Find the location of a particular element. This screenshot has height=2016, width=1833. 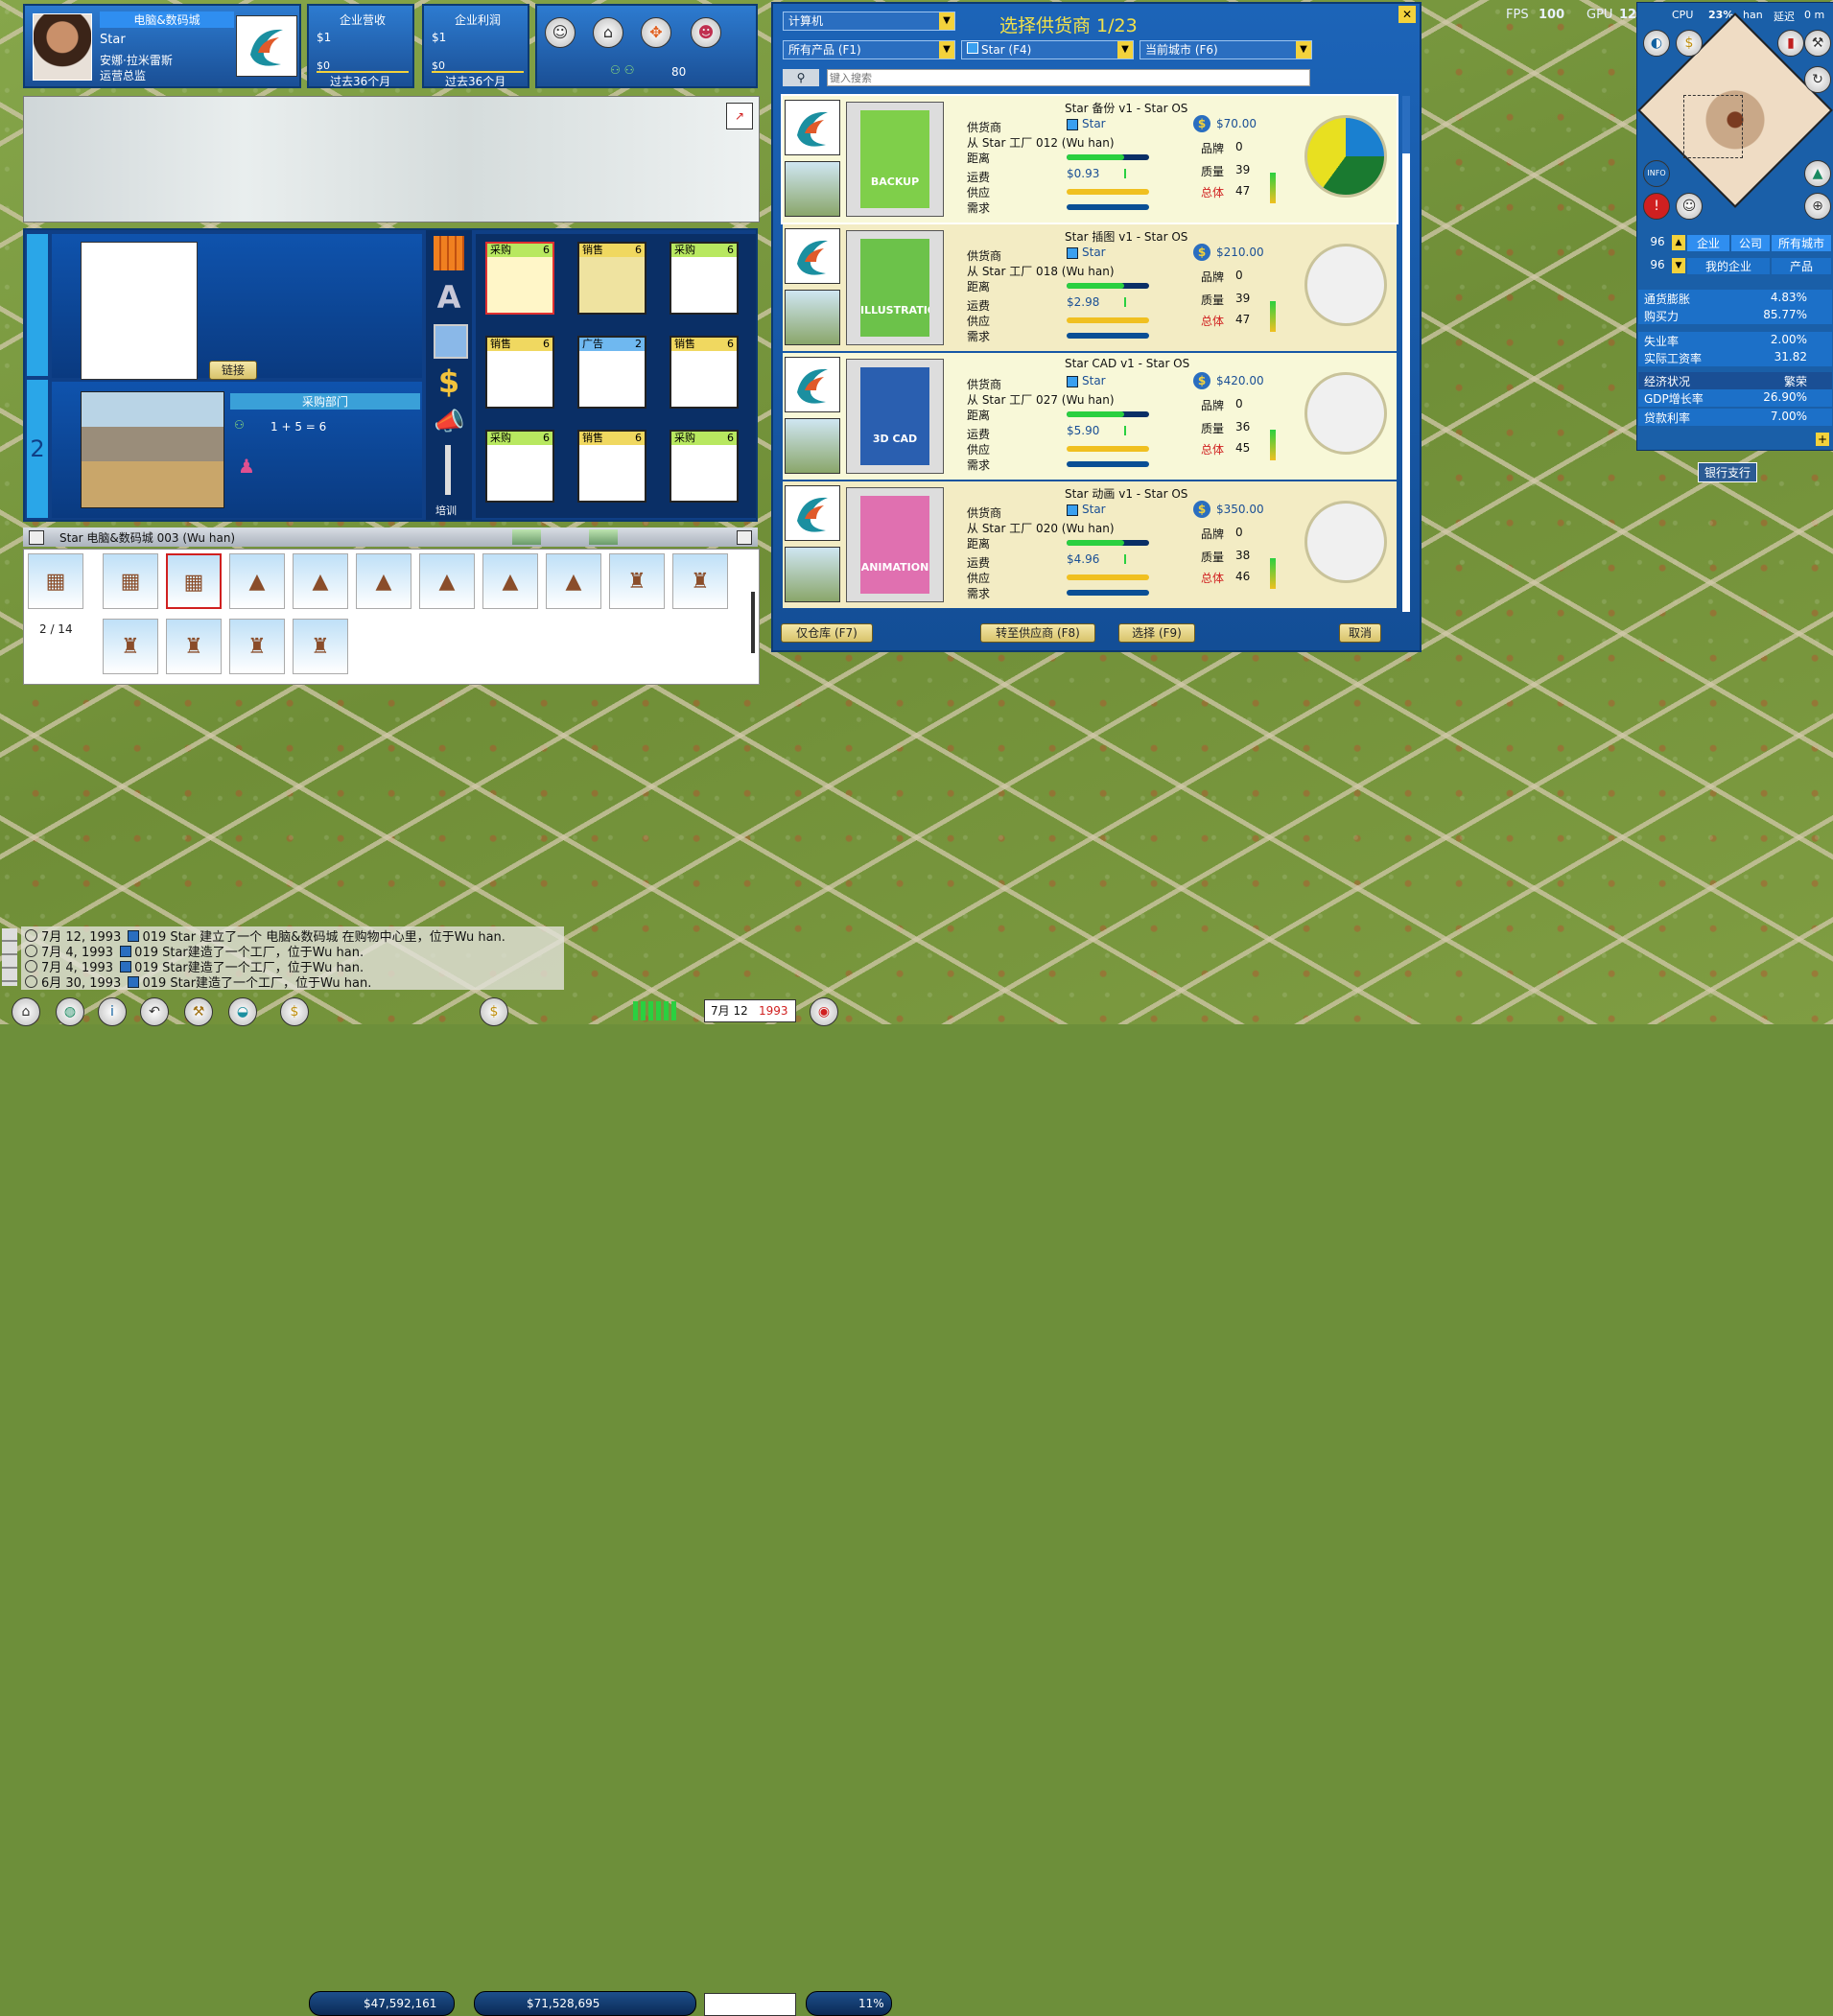

manager-portrait is located at coordinates (62, 47).